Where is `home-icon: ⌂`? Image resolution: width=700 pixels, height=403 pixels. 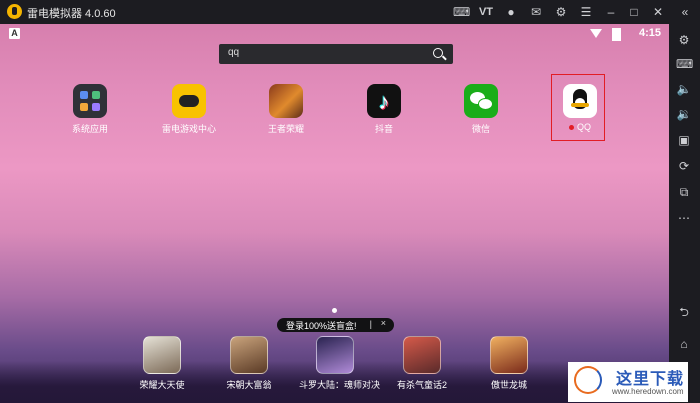 home-icon: ⌂ is located at coordinates (684, 344).